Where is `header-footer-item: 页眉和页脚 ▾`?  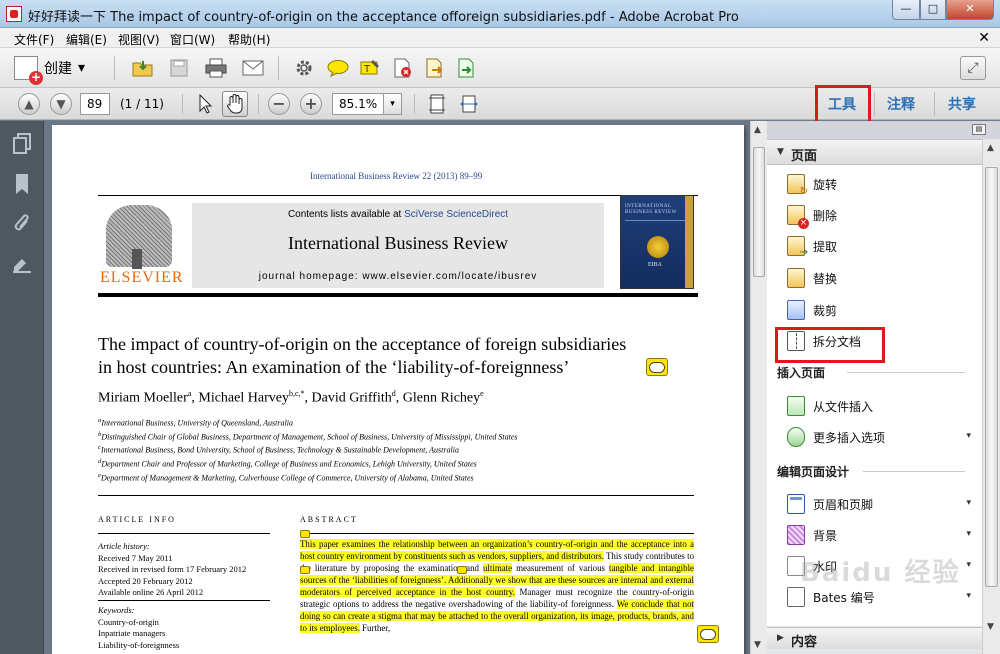 header-footer-item: 页眉和页脚 ▾ is located at coordinates (882, 504).